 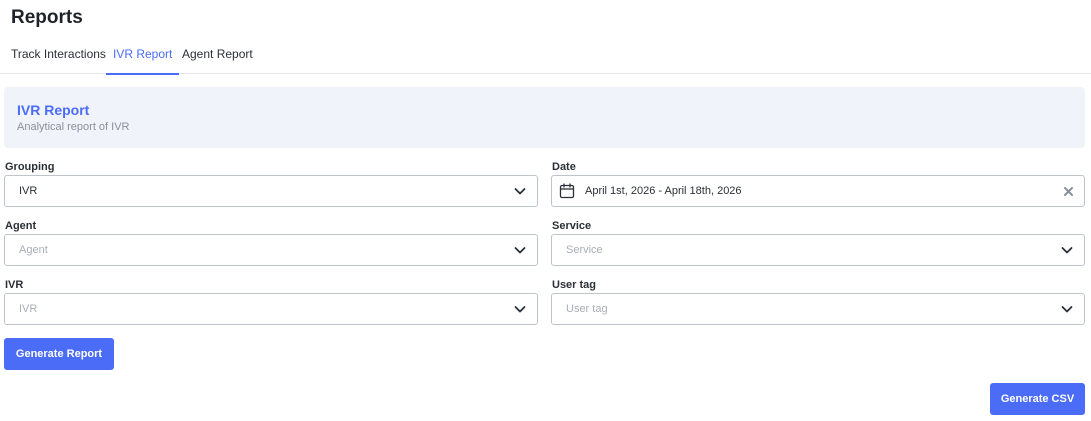 I want to click on clear-icon, so click(x=1068, y=191).